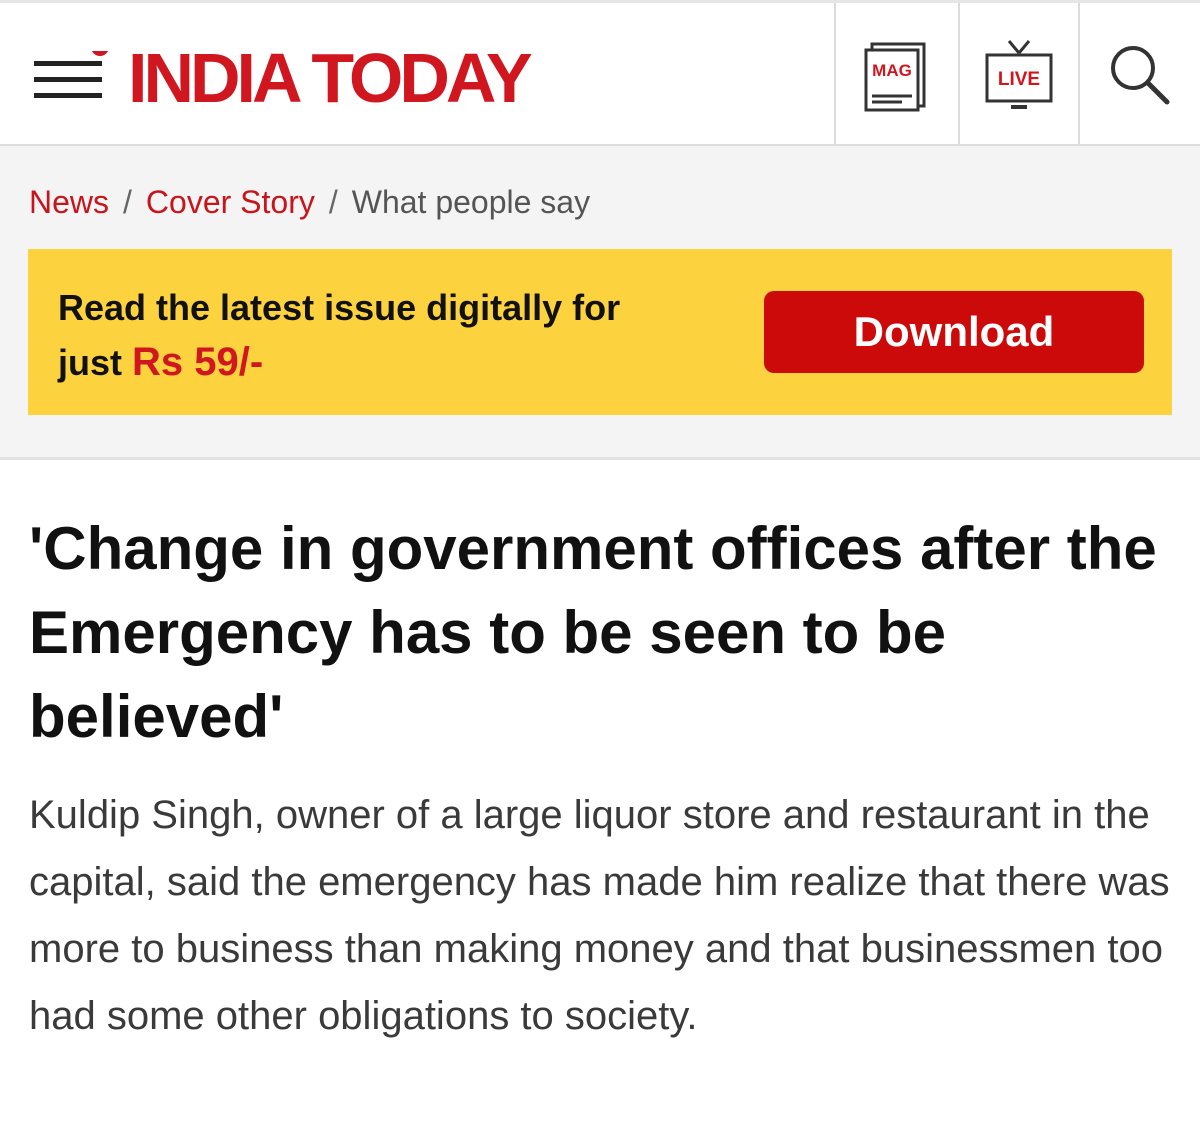 This screenshot has height=1133, width=1200. Describe the element at coordinates (330, 78) in the screenshot. I see `site-logo: INDIA TODAY` at that location.